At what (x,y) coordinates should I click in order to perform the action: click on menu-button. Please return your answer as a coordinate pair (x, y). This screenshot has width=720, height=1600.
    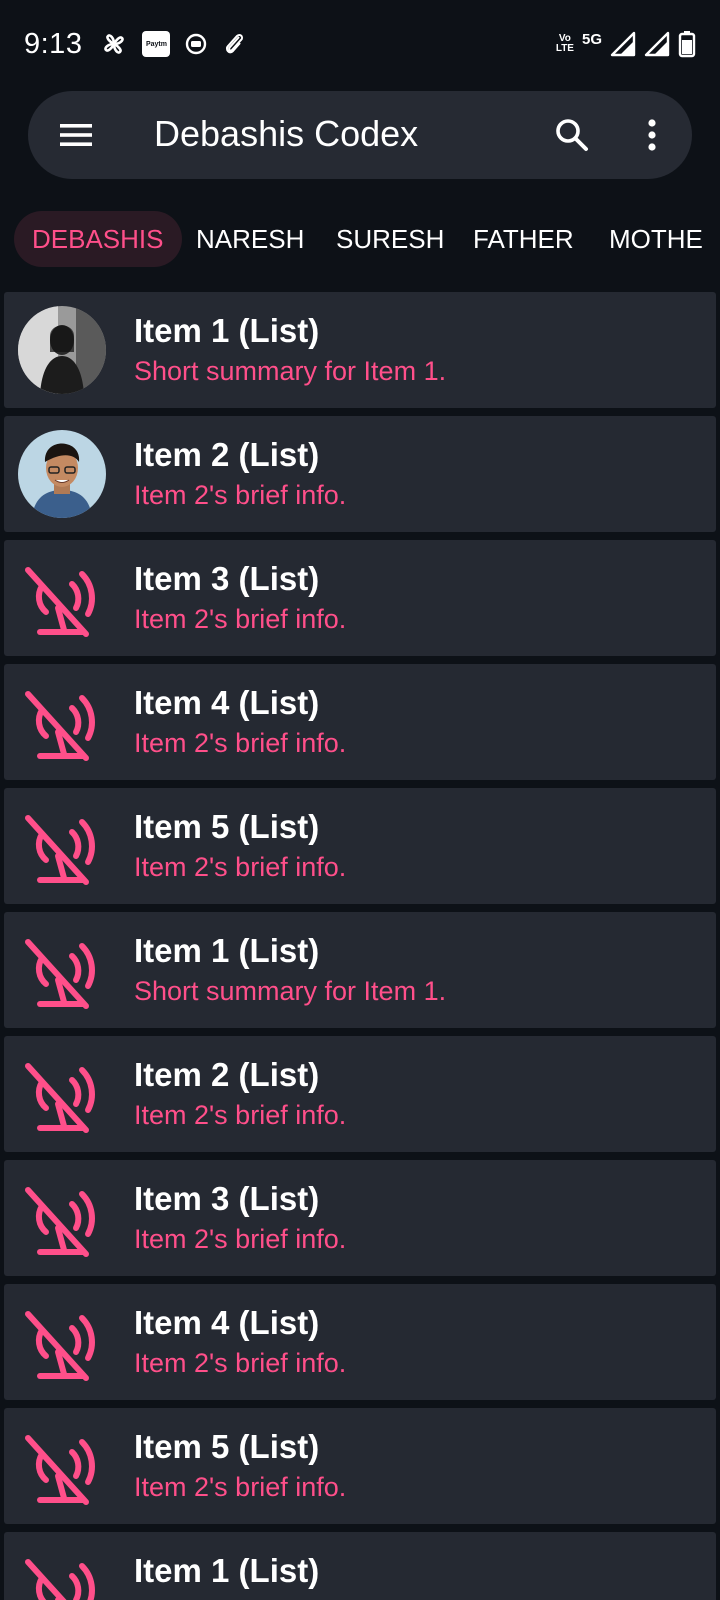
    Looking at the image, I should click on (76, 135).